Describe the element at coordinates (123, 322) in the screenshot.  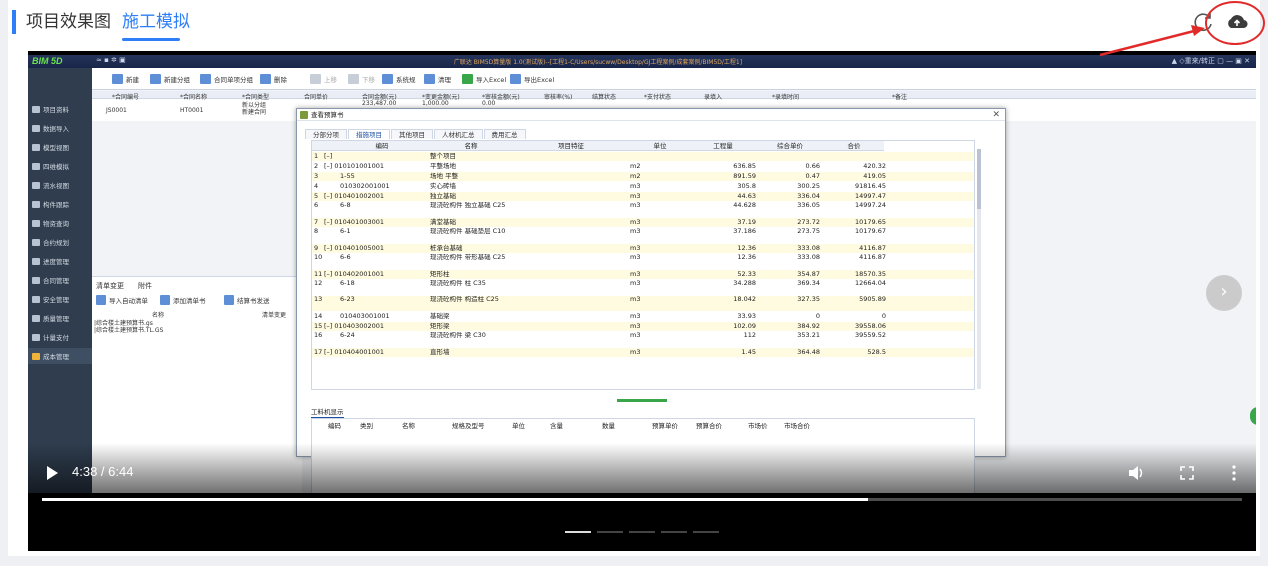
I see `lower-grid-row: |综合楼土建预算书.gs` at that location.